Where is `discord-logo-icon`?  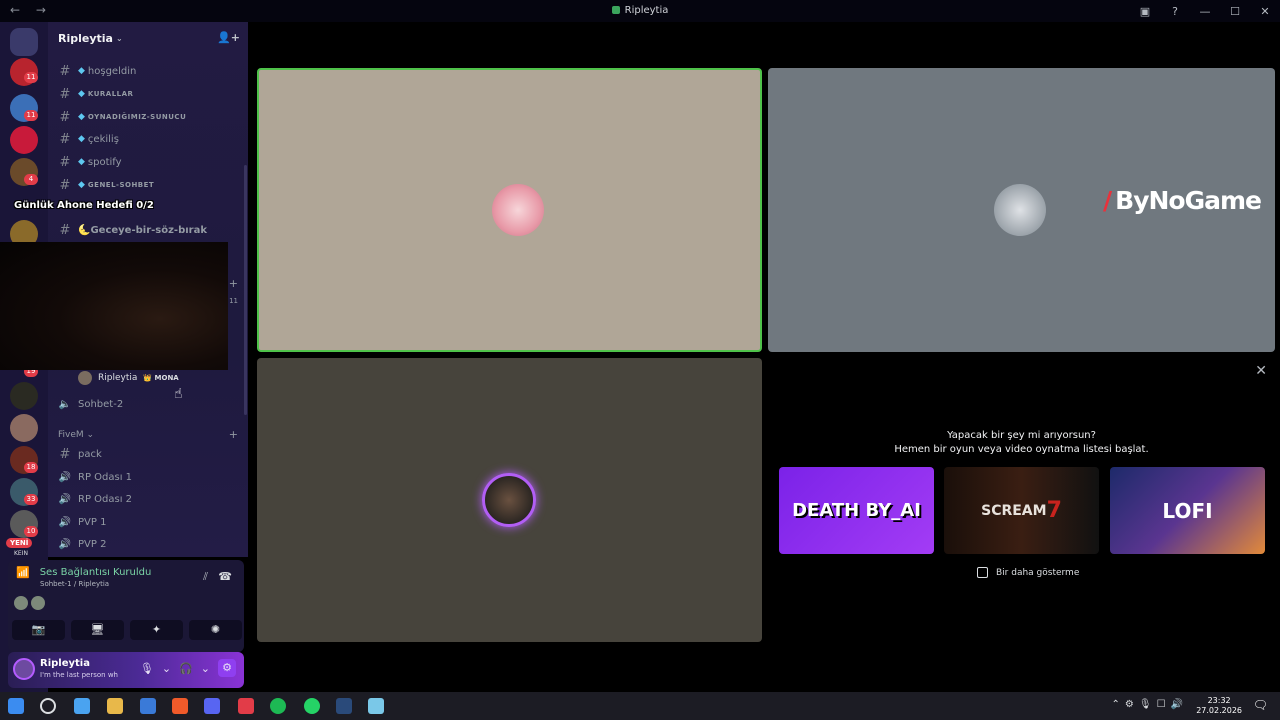 discord-logo-icon is located at coordinates (615, 10).